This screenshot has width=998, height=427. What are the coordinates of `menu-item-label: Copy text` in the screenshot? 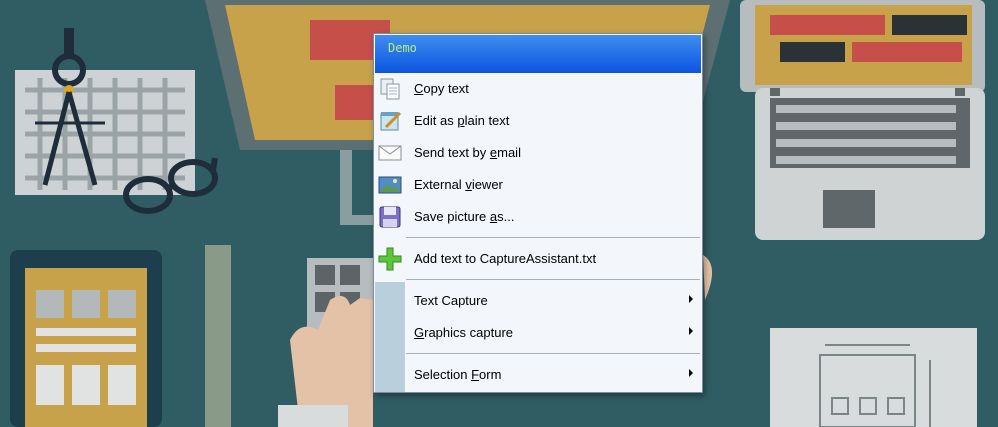 It's located at (441, 88).